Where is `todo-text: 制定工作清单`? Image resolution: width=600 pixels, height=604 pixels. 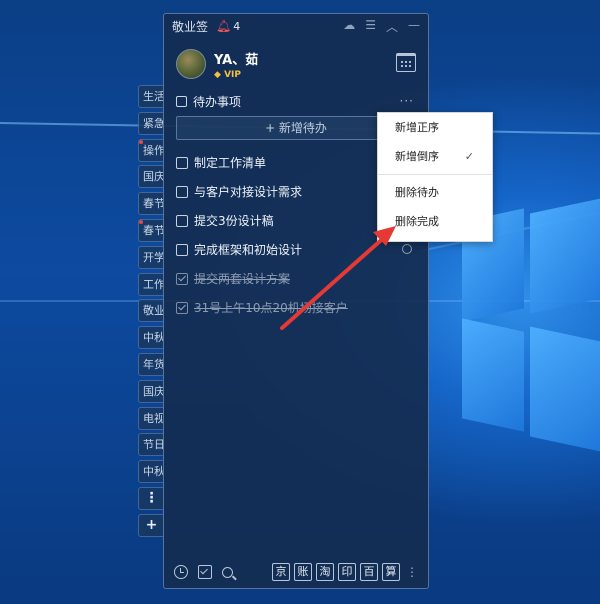 todo-text: 制定工作清单 is located at coordinates (230, 163).